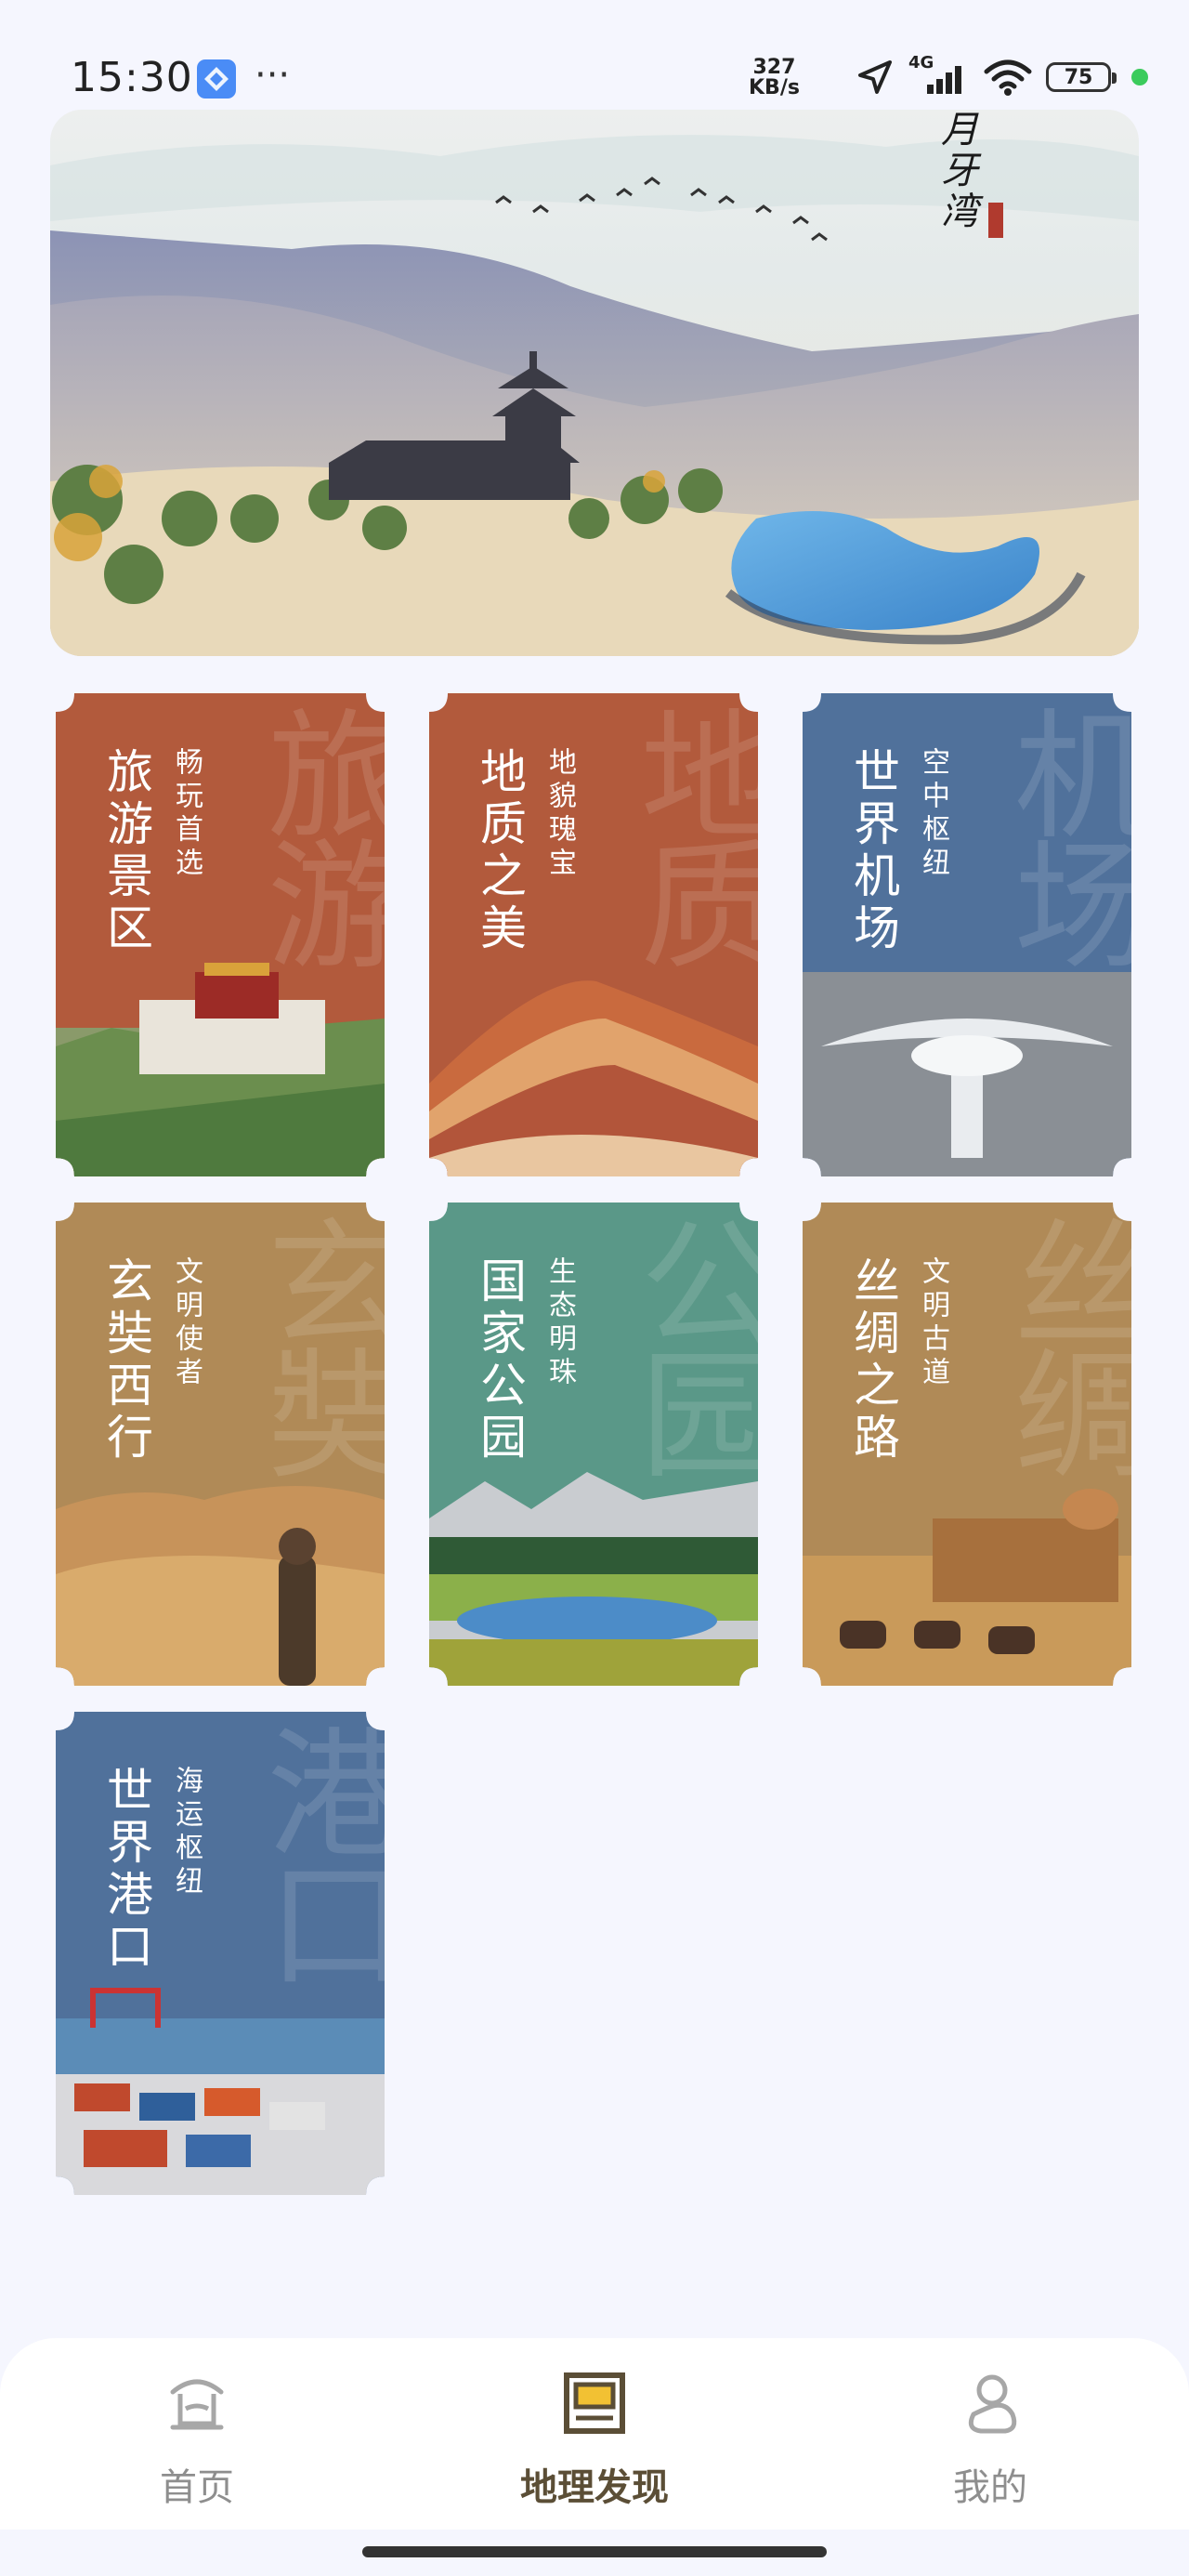  What do you see at coordinates (221, 1444) in the screenshot?
I see `category-card: 玄奘 玄奘西行 文明使者` at bounding box center [221, 1444].